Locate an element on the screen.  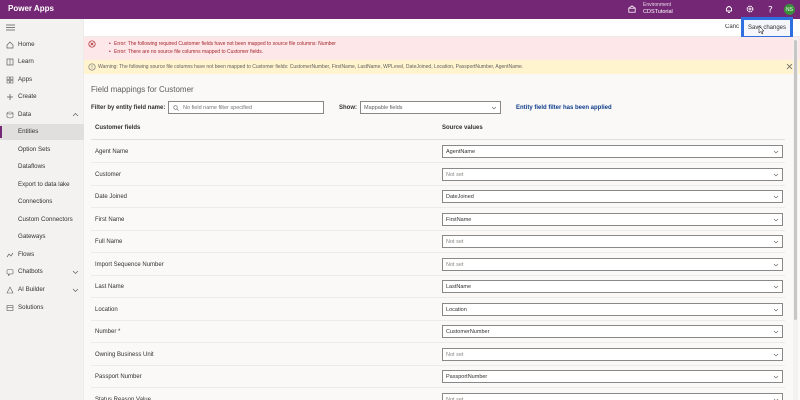
source-value-dropdown: Location is located at coordinates (612, 309).